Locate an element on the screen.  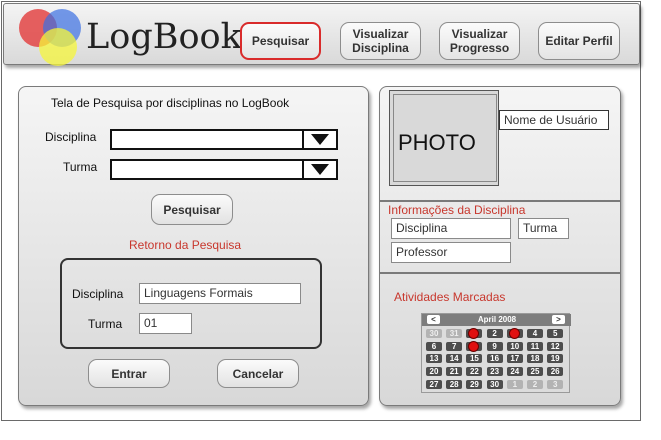
photo-label: PHOTO is located at coordinates (437, 142).